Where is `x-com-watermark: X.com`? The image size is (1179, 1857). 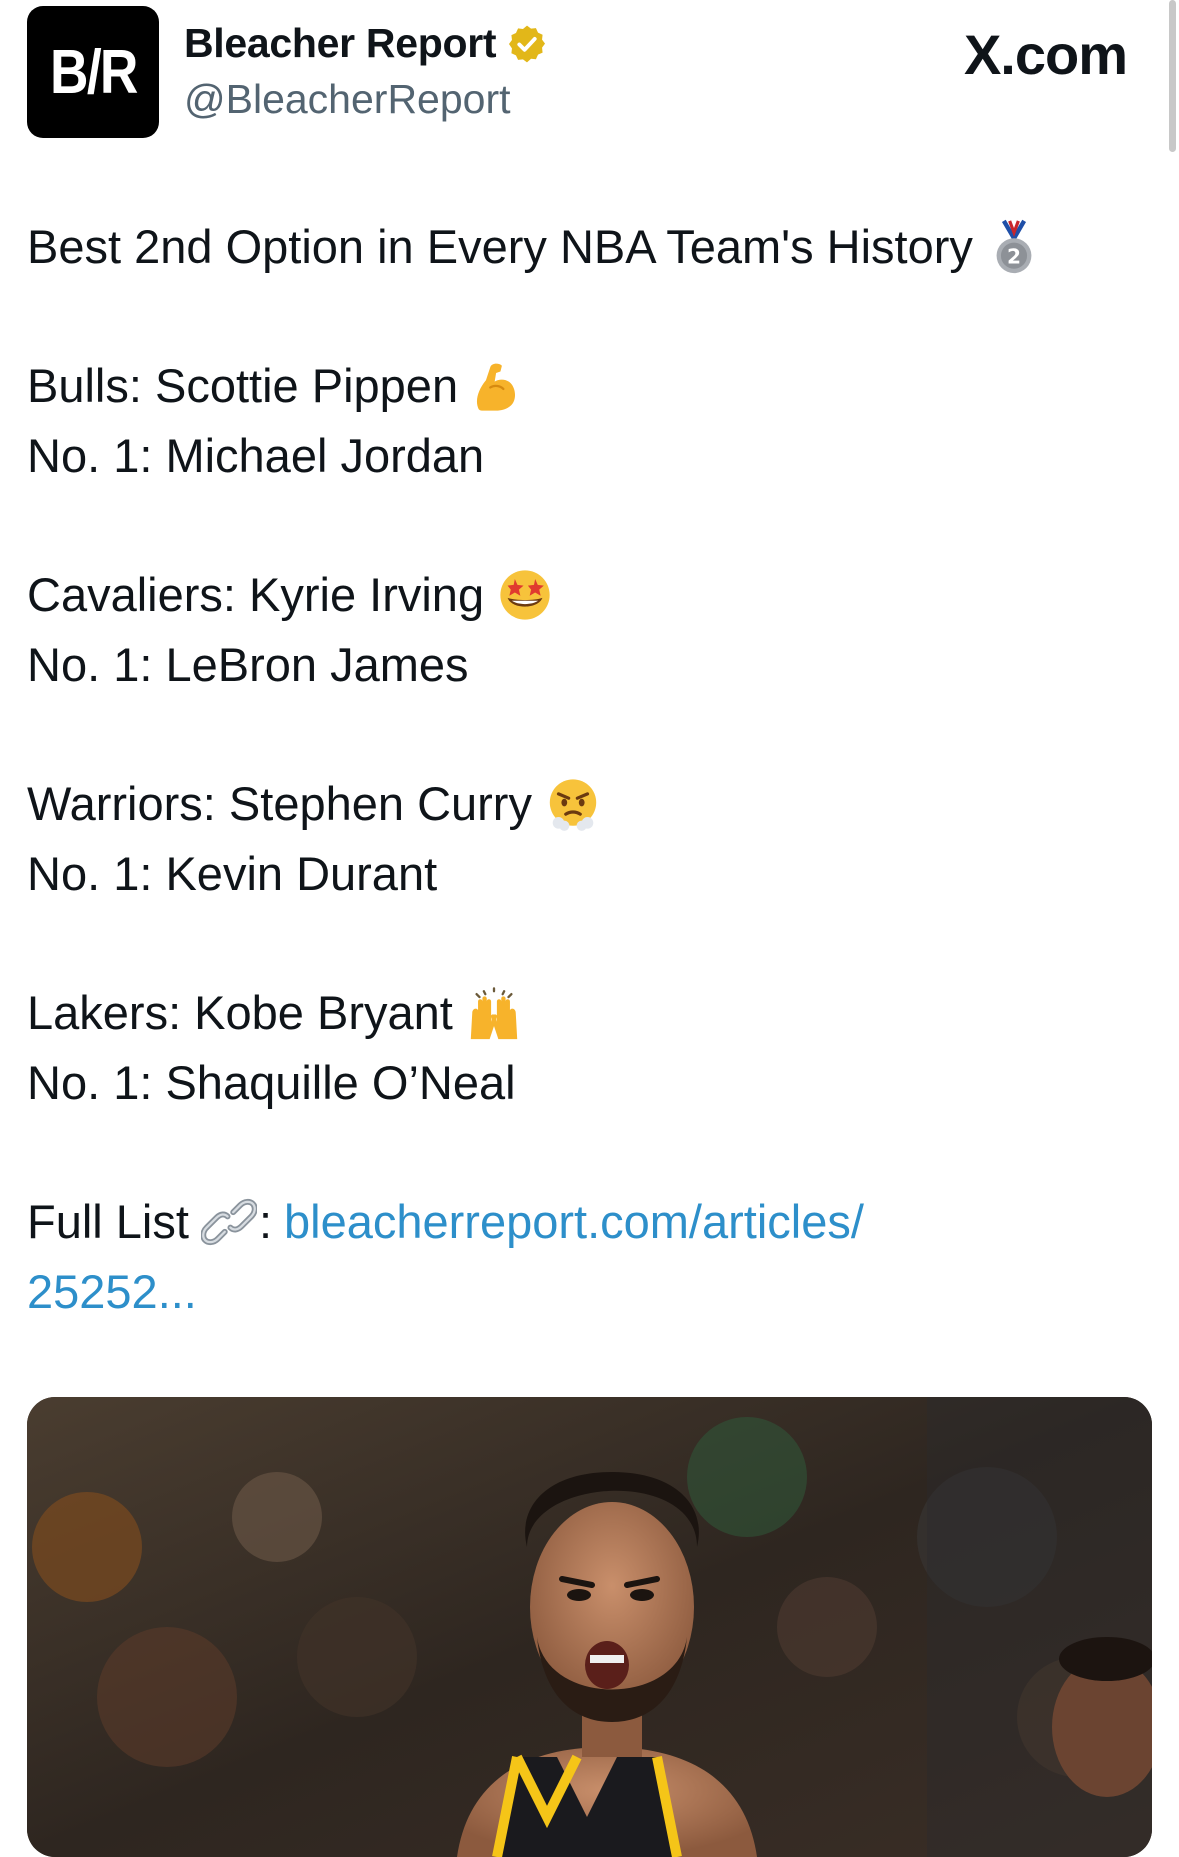 x-com-watermark: X.com is located at coordinates (1045, 54).